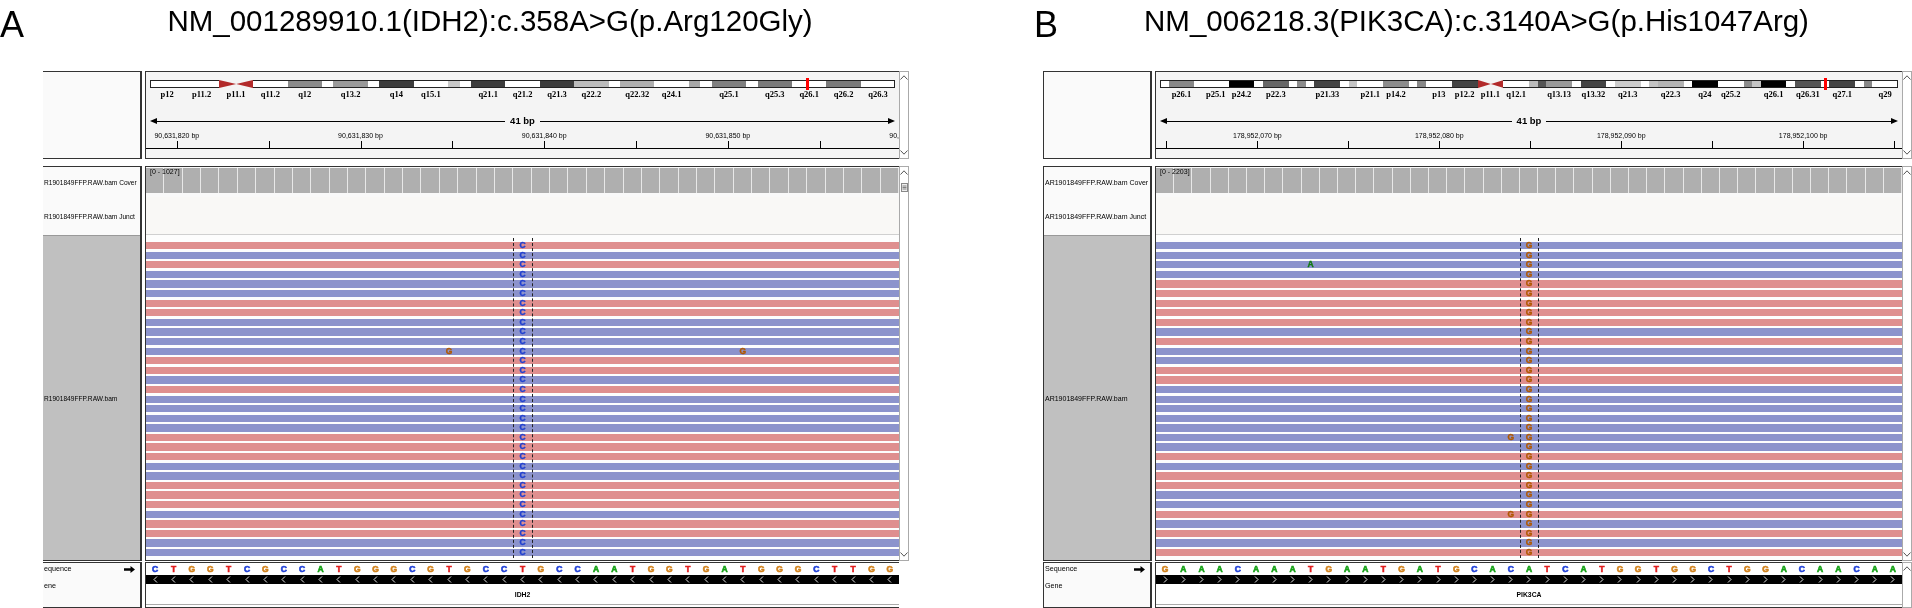 This screenshot has width=1912, height=608. What do you see at coordinates (305, 94) in the screenshot?
I see `band-label: q12` at bounding box center [305, 94].